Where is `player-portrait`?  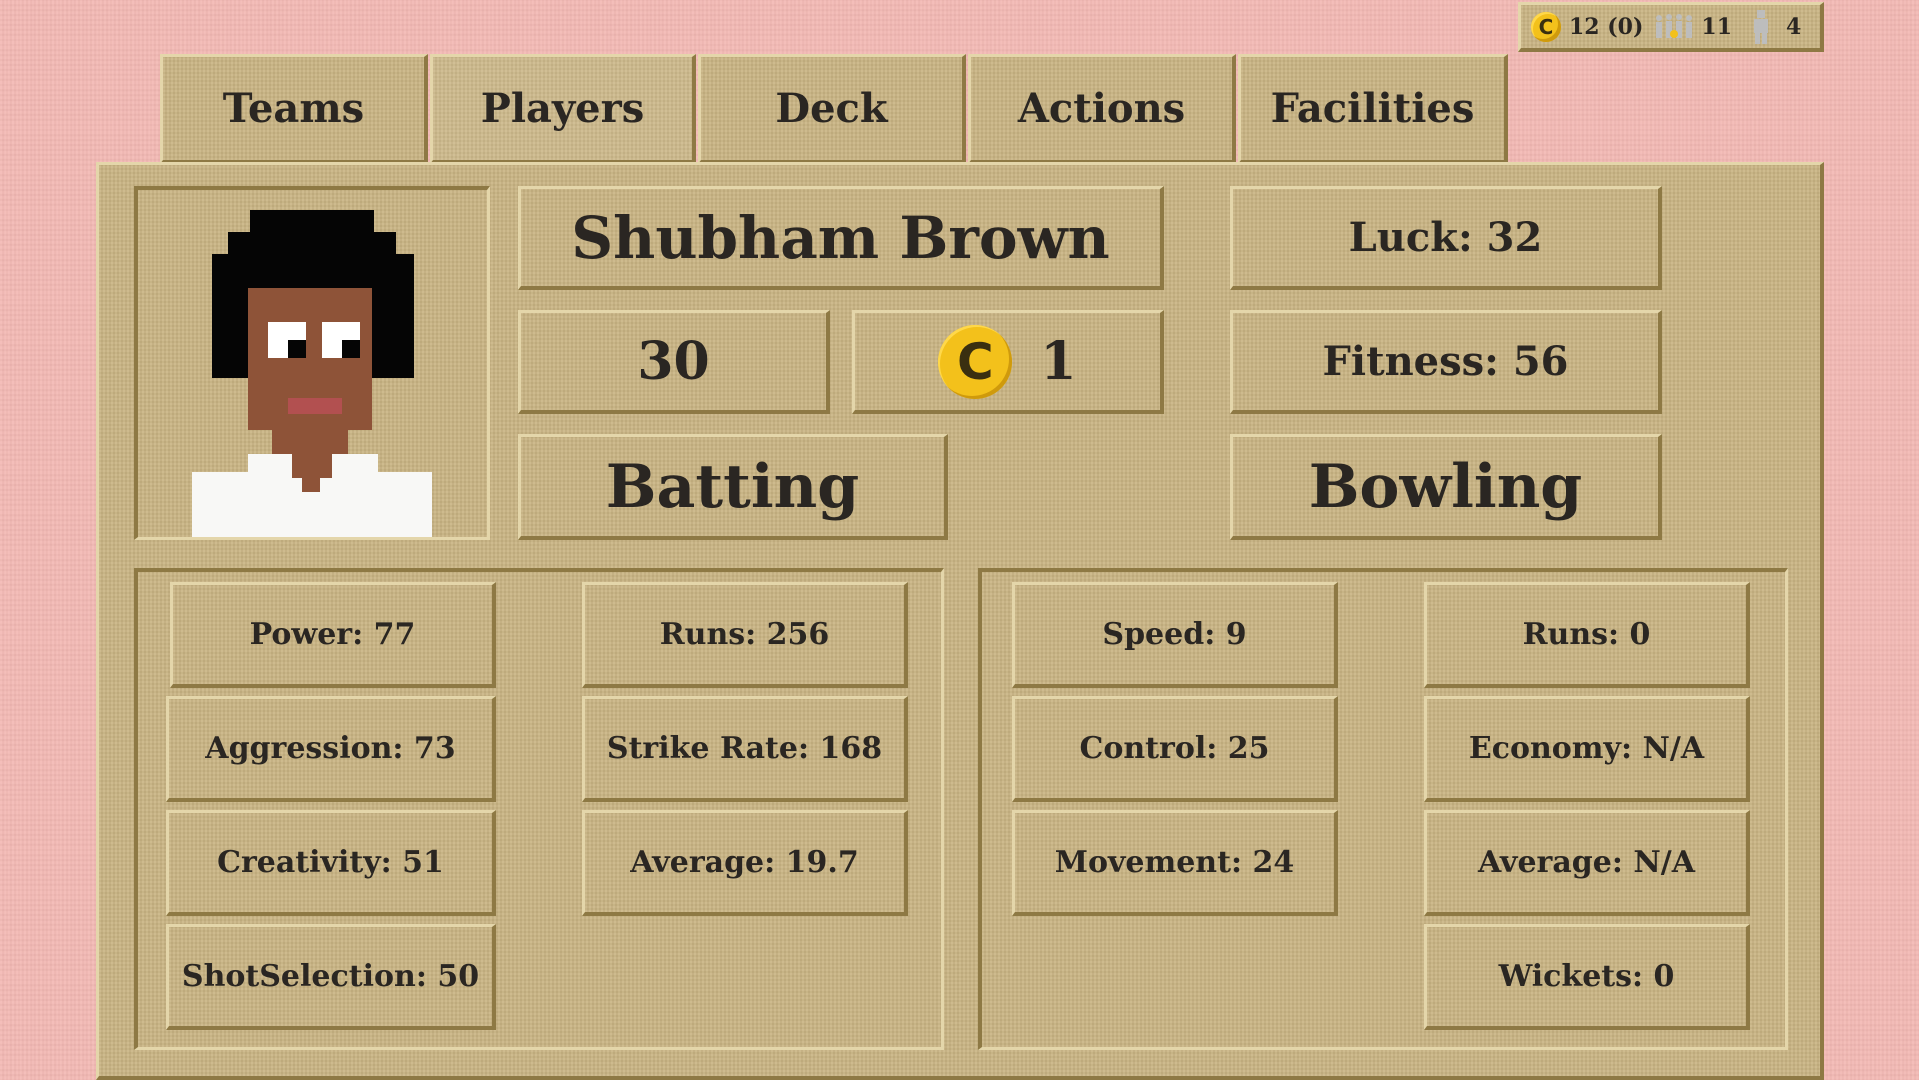
player-portrait is located at coordinates (312, 363).